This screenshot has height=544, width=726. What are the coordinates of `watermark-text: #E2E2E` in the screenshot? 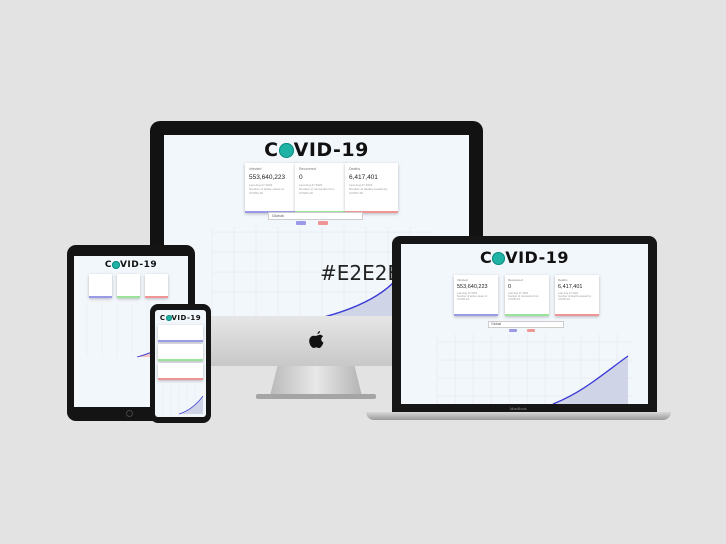 It's located at (360, 273).